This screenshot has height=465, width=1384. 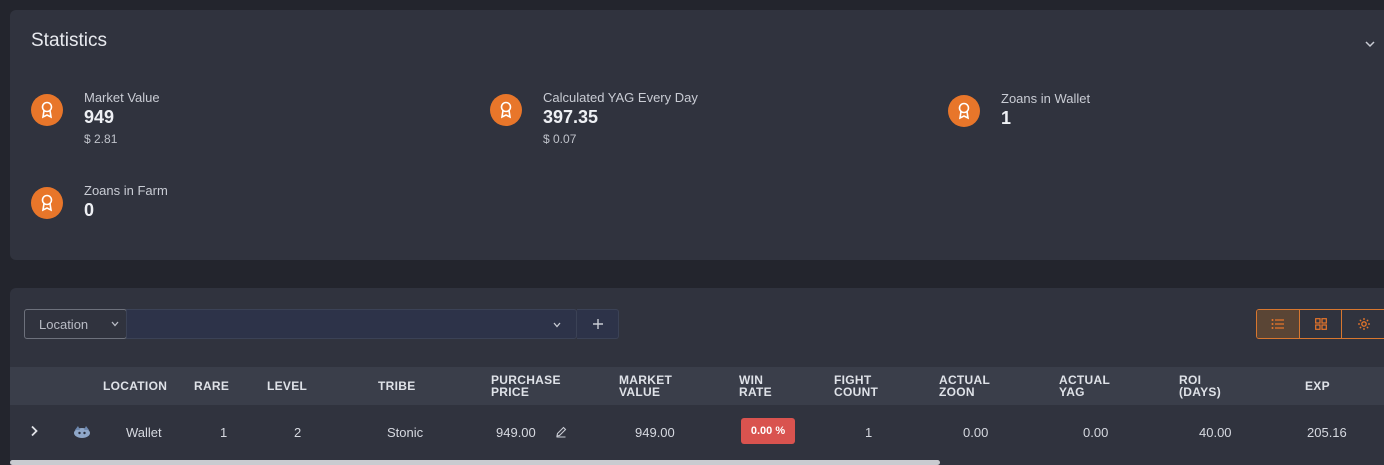 I want to click on gear-icon, so click(x=1363, y=324).